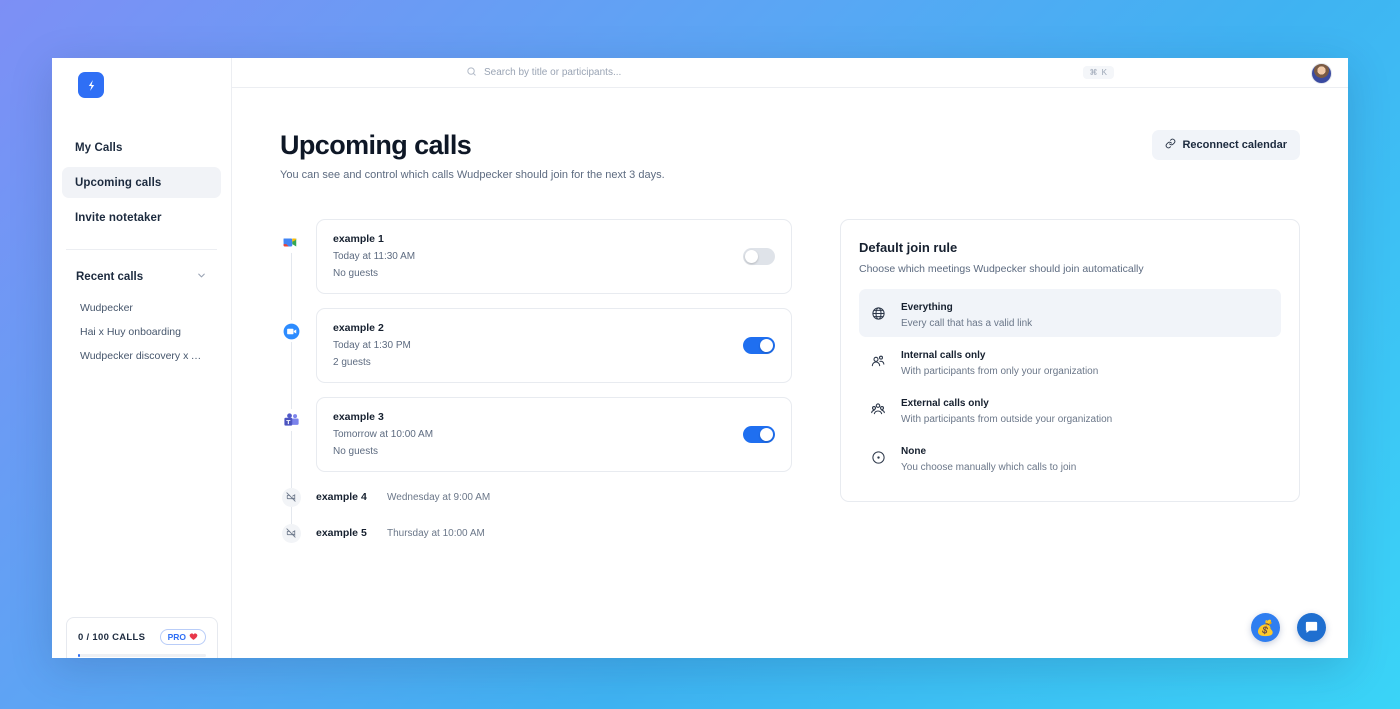  I want to click on sidebar-item-label: Invite notetaker, so click(118, 217).